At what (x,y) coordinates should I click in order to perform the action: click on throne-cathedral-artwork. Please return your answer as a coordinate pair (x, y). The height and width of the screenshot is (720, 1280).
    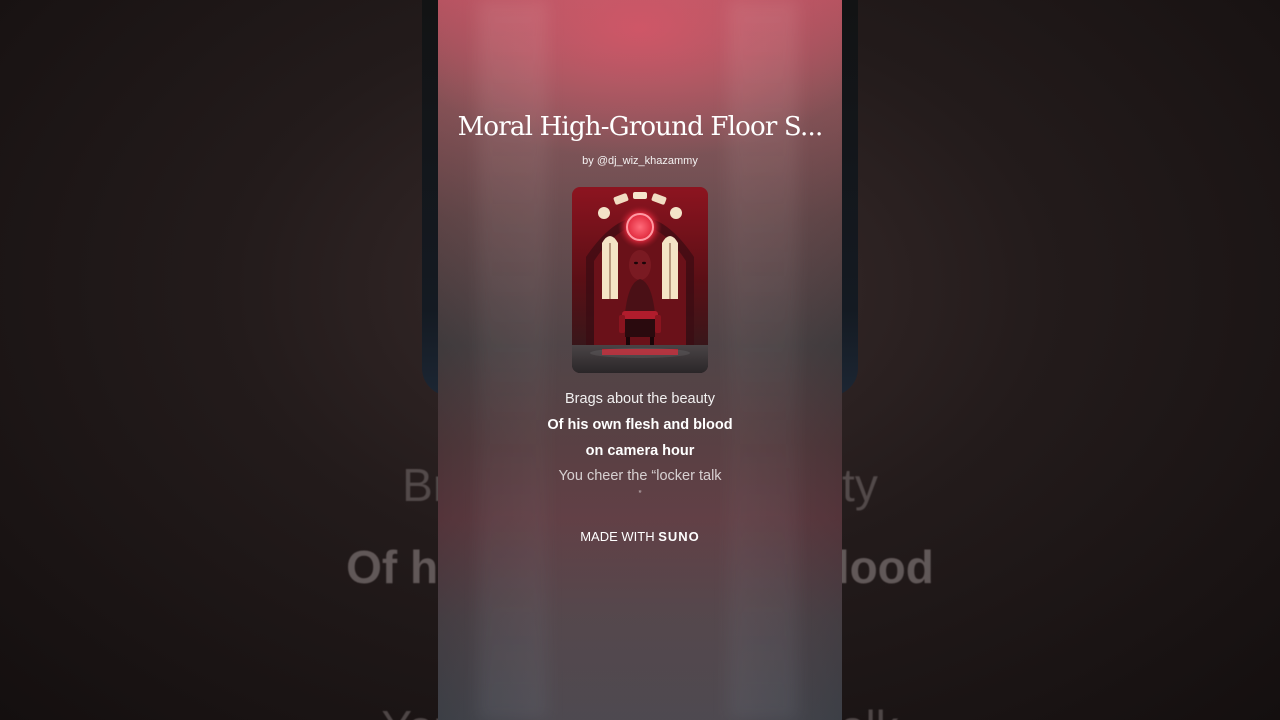
    Looking at the image, I should click on (640, 280).